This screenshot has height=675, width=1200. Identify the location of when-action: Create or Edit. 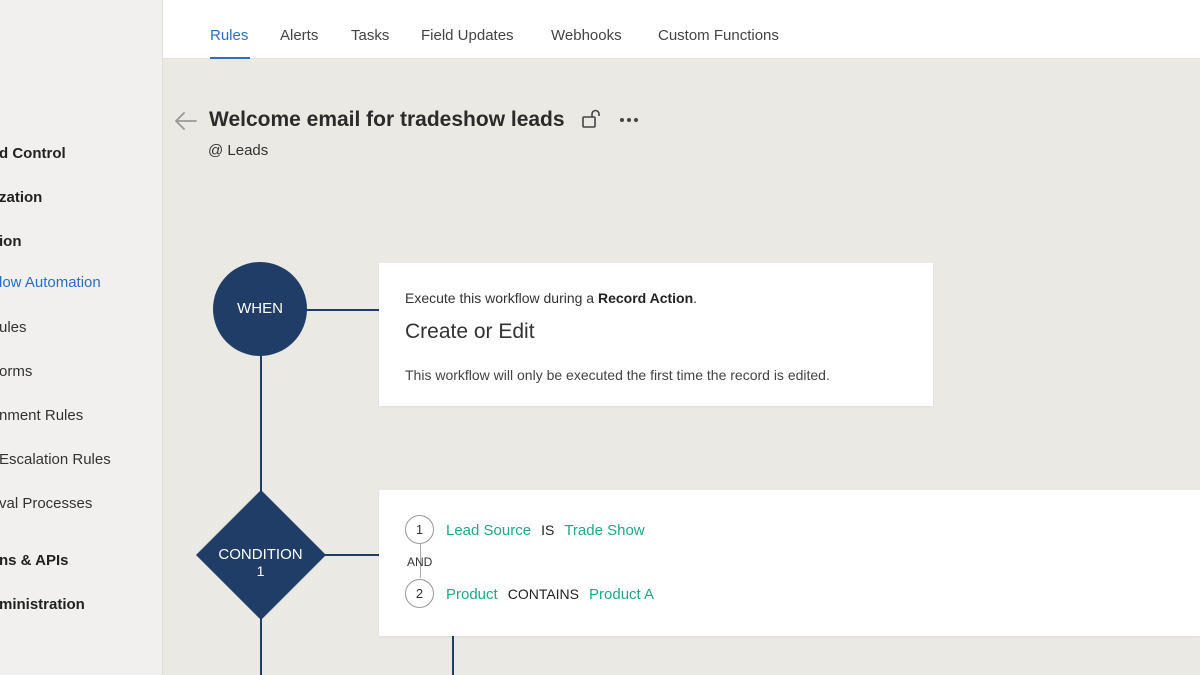
(470, 331).